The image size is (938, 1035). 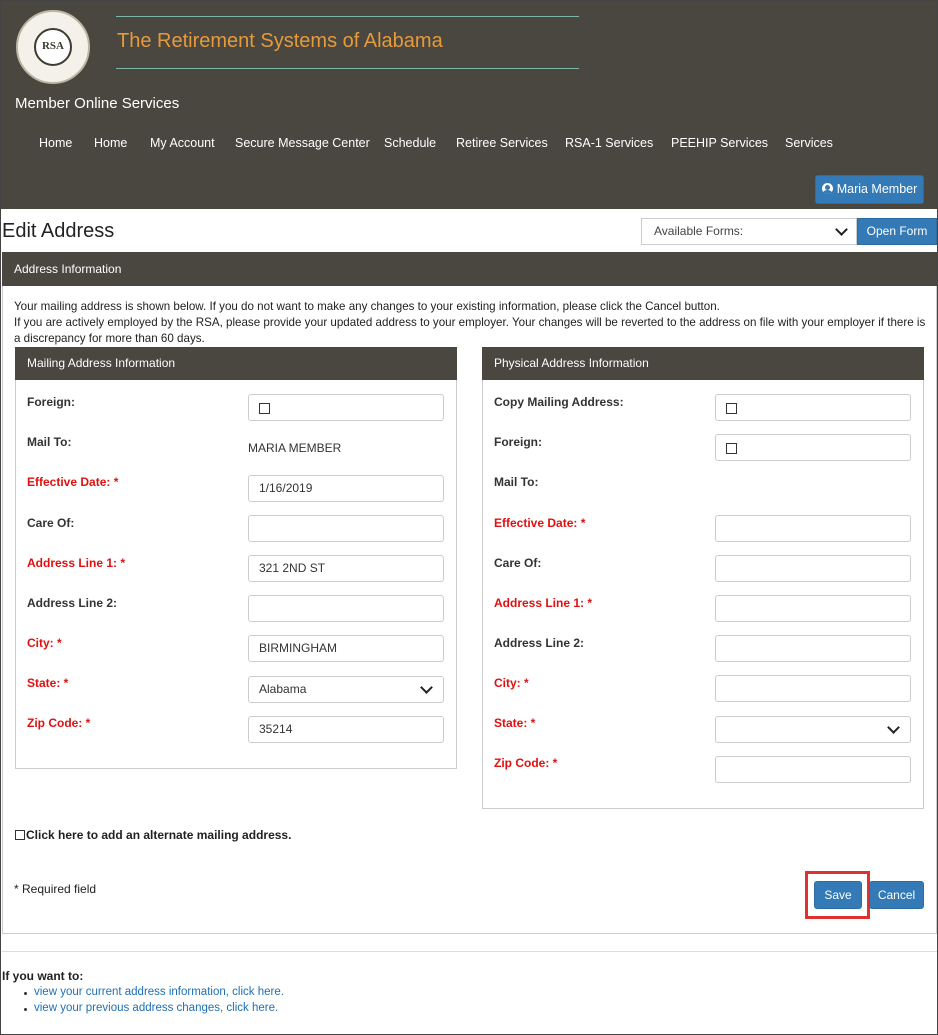 I want to click on mailing-foreign-label: Foreign:, so click(x=51, y=402).